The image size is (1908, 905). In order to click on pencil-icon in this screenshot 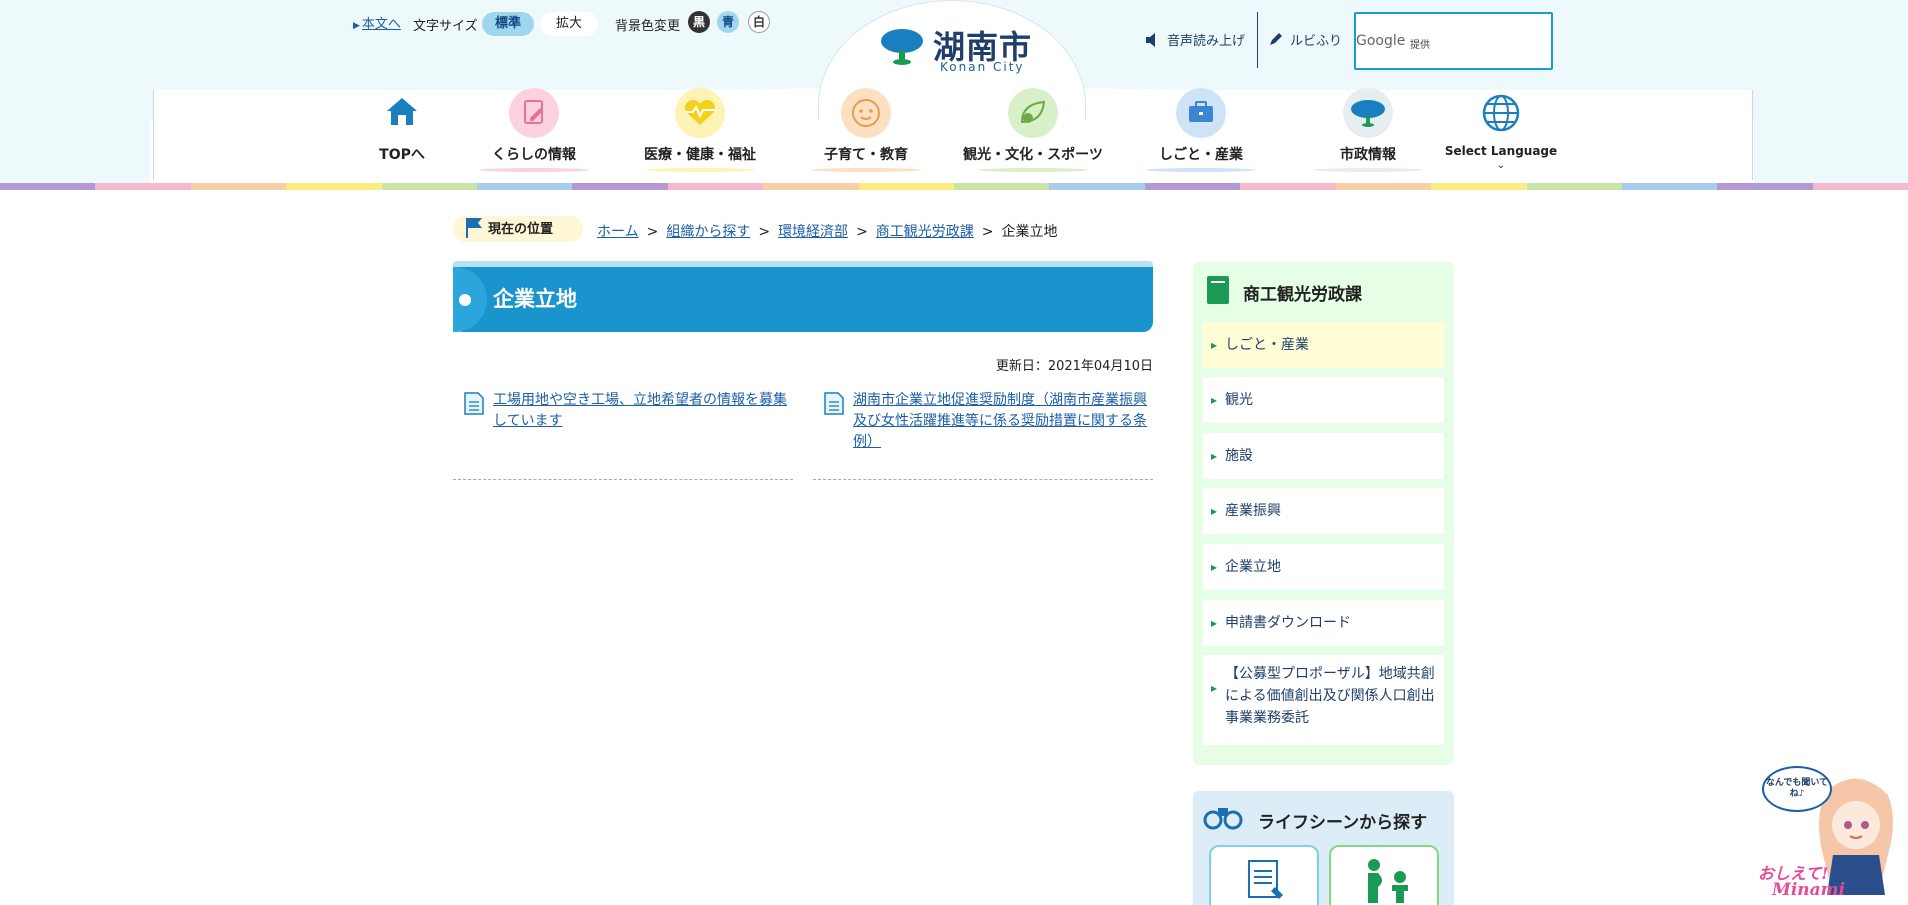, I will do `click(1276, 39)`.